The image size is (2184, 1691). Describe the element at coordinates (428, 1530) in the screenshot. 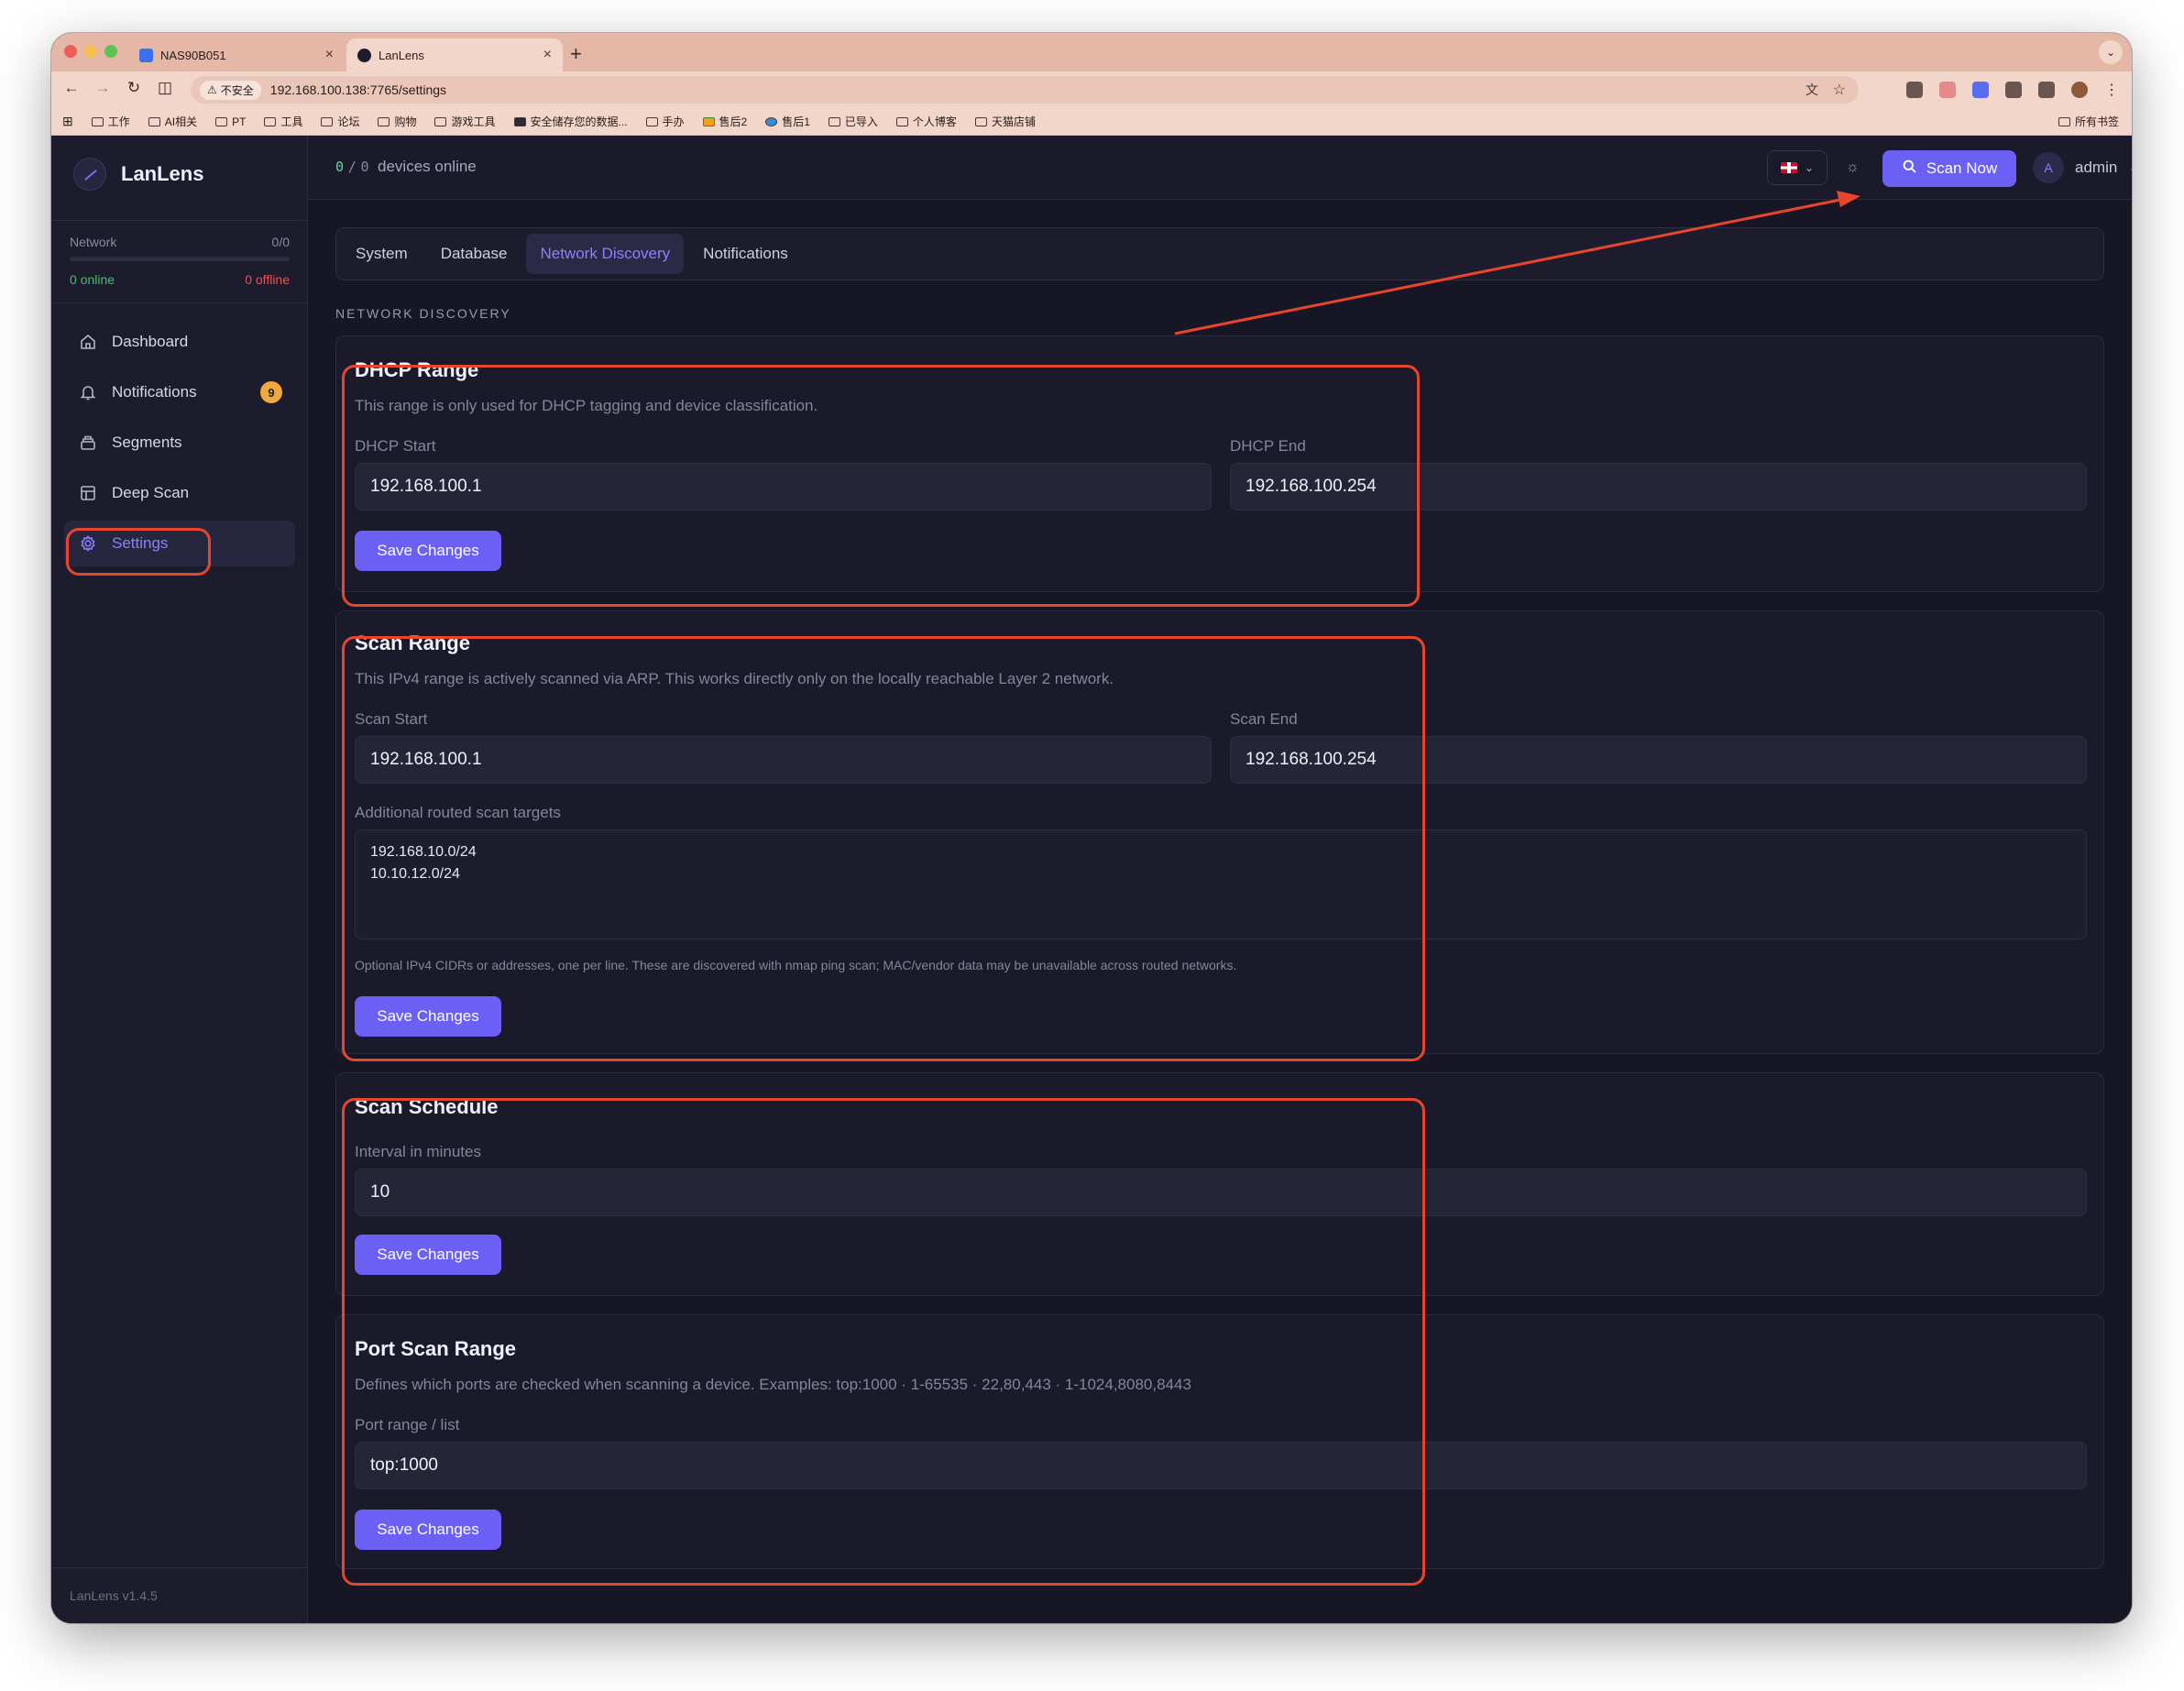

I see `save-port-range-button: Save Changes` at that location.